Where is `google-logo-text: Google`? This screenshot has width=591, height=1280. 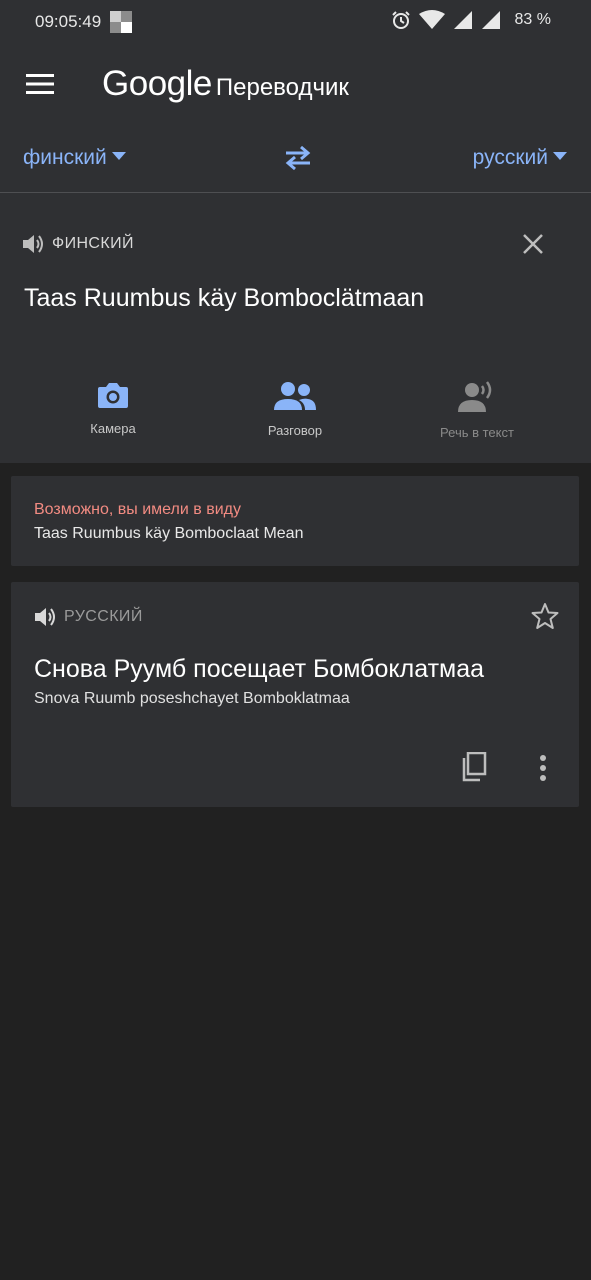 google-logo-text: Google is located at coordinates (157, 83).